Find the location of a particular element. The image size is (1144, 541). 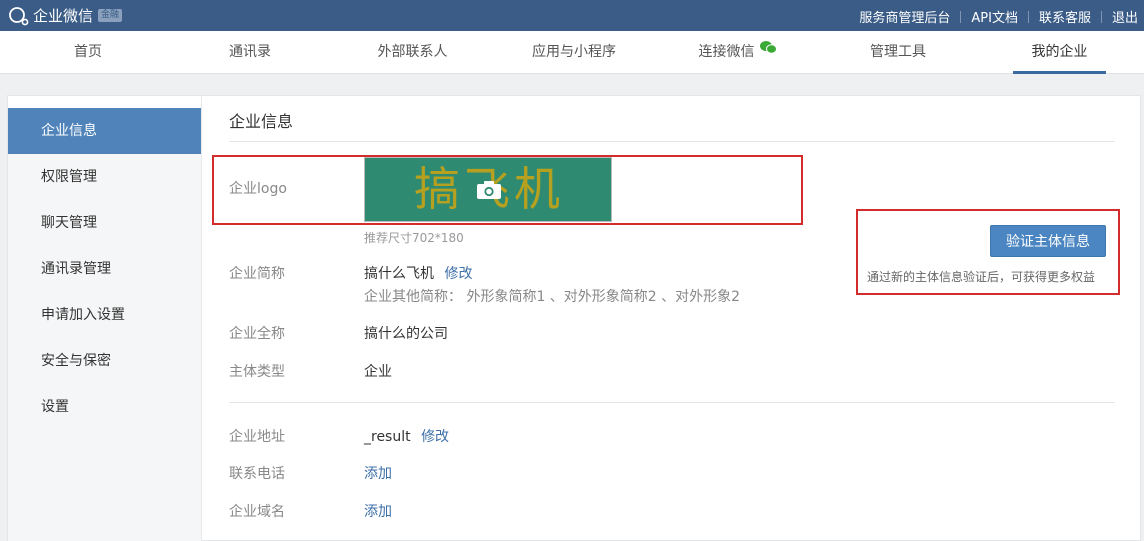

sidebar: 企业信息 权限管理 聊天管理 通讯录管理 申请加入设置 安全与保密 设置 is located at coordinates (104, 324).